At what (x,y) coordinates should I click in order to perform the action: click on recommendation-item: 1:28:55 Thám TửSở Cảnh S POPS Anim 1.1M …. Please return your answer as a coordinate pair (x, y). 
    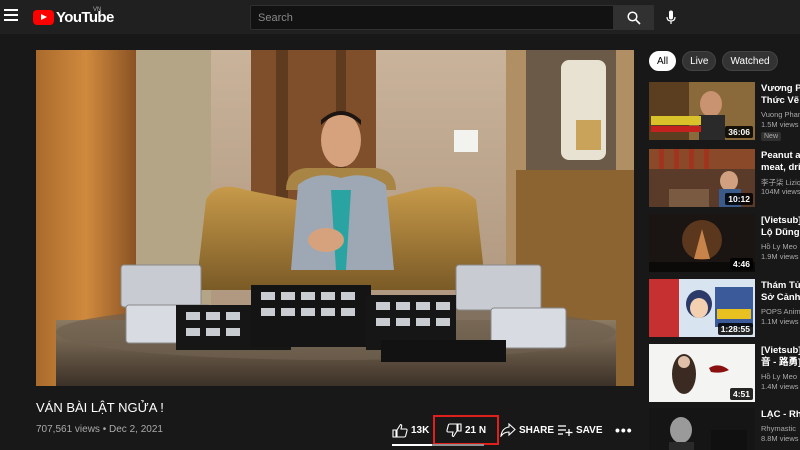
    Looking at the image, I should click on (724, 308).